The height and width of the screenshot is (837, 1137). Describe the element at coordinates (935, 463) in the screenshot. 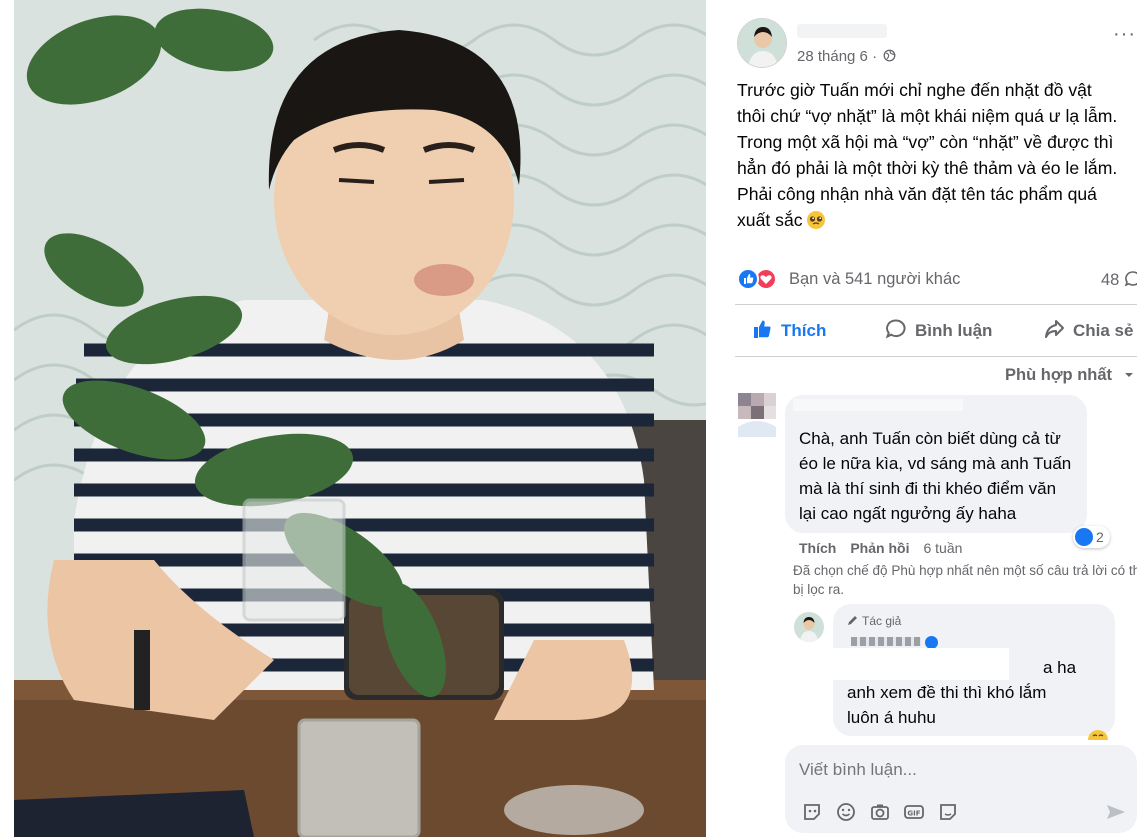

I see `comment-text-line: éo le nữa kìa, vd sáng mà anh Tuấn` at that location.